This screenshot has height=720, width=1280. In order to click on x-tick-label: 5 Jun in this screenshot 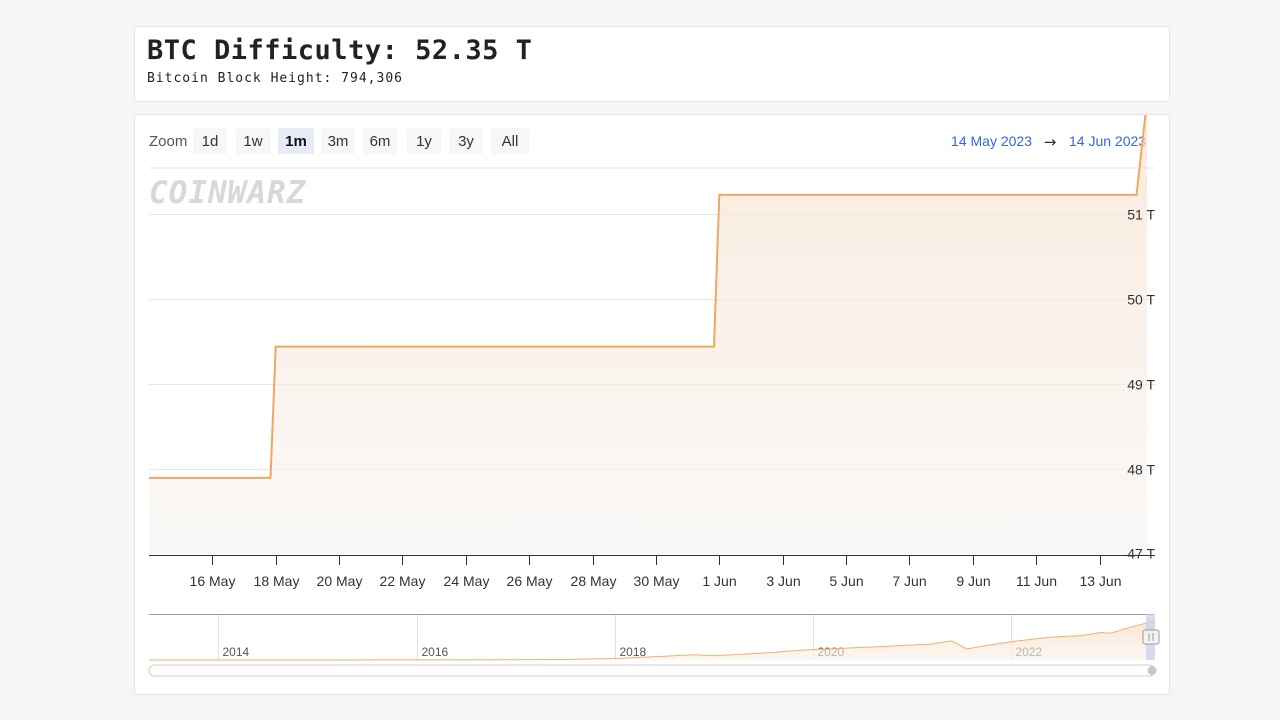, I will do `click(846, 581)`.